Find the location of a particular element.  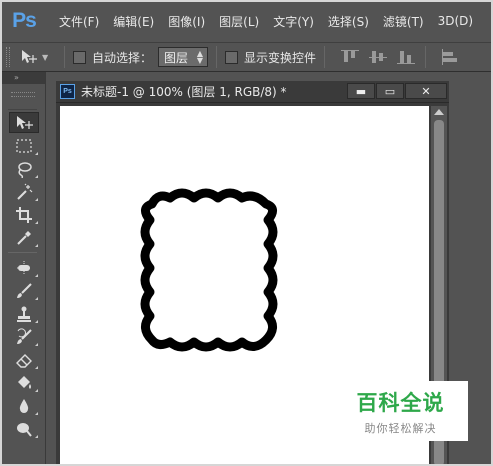

menu-filter: 滤镜(T) is located at coordinates (403, 21).